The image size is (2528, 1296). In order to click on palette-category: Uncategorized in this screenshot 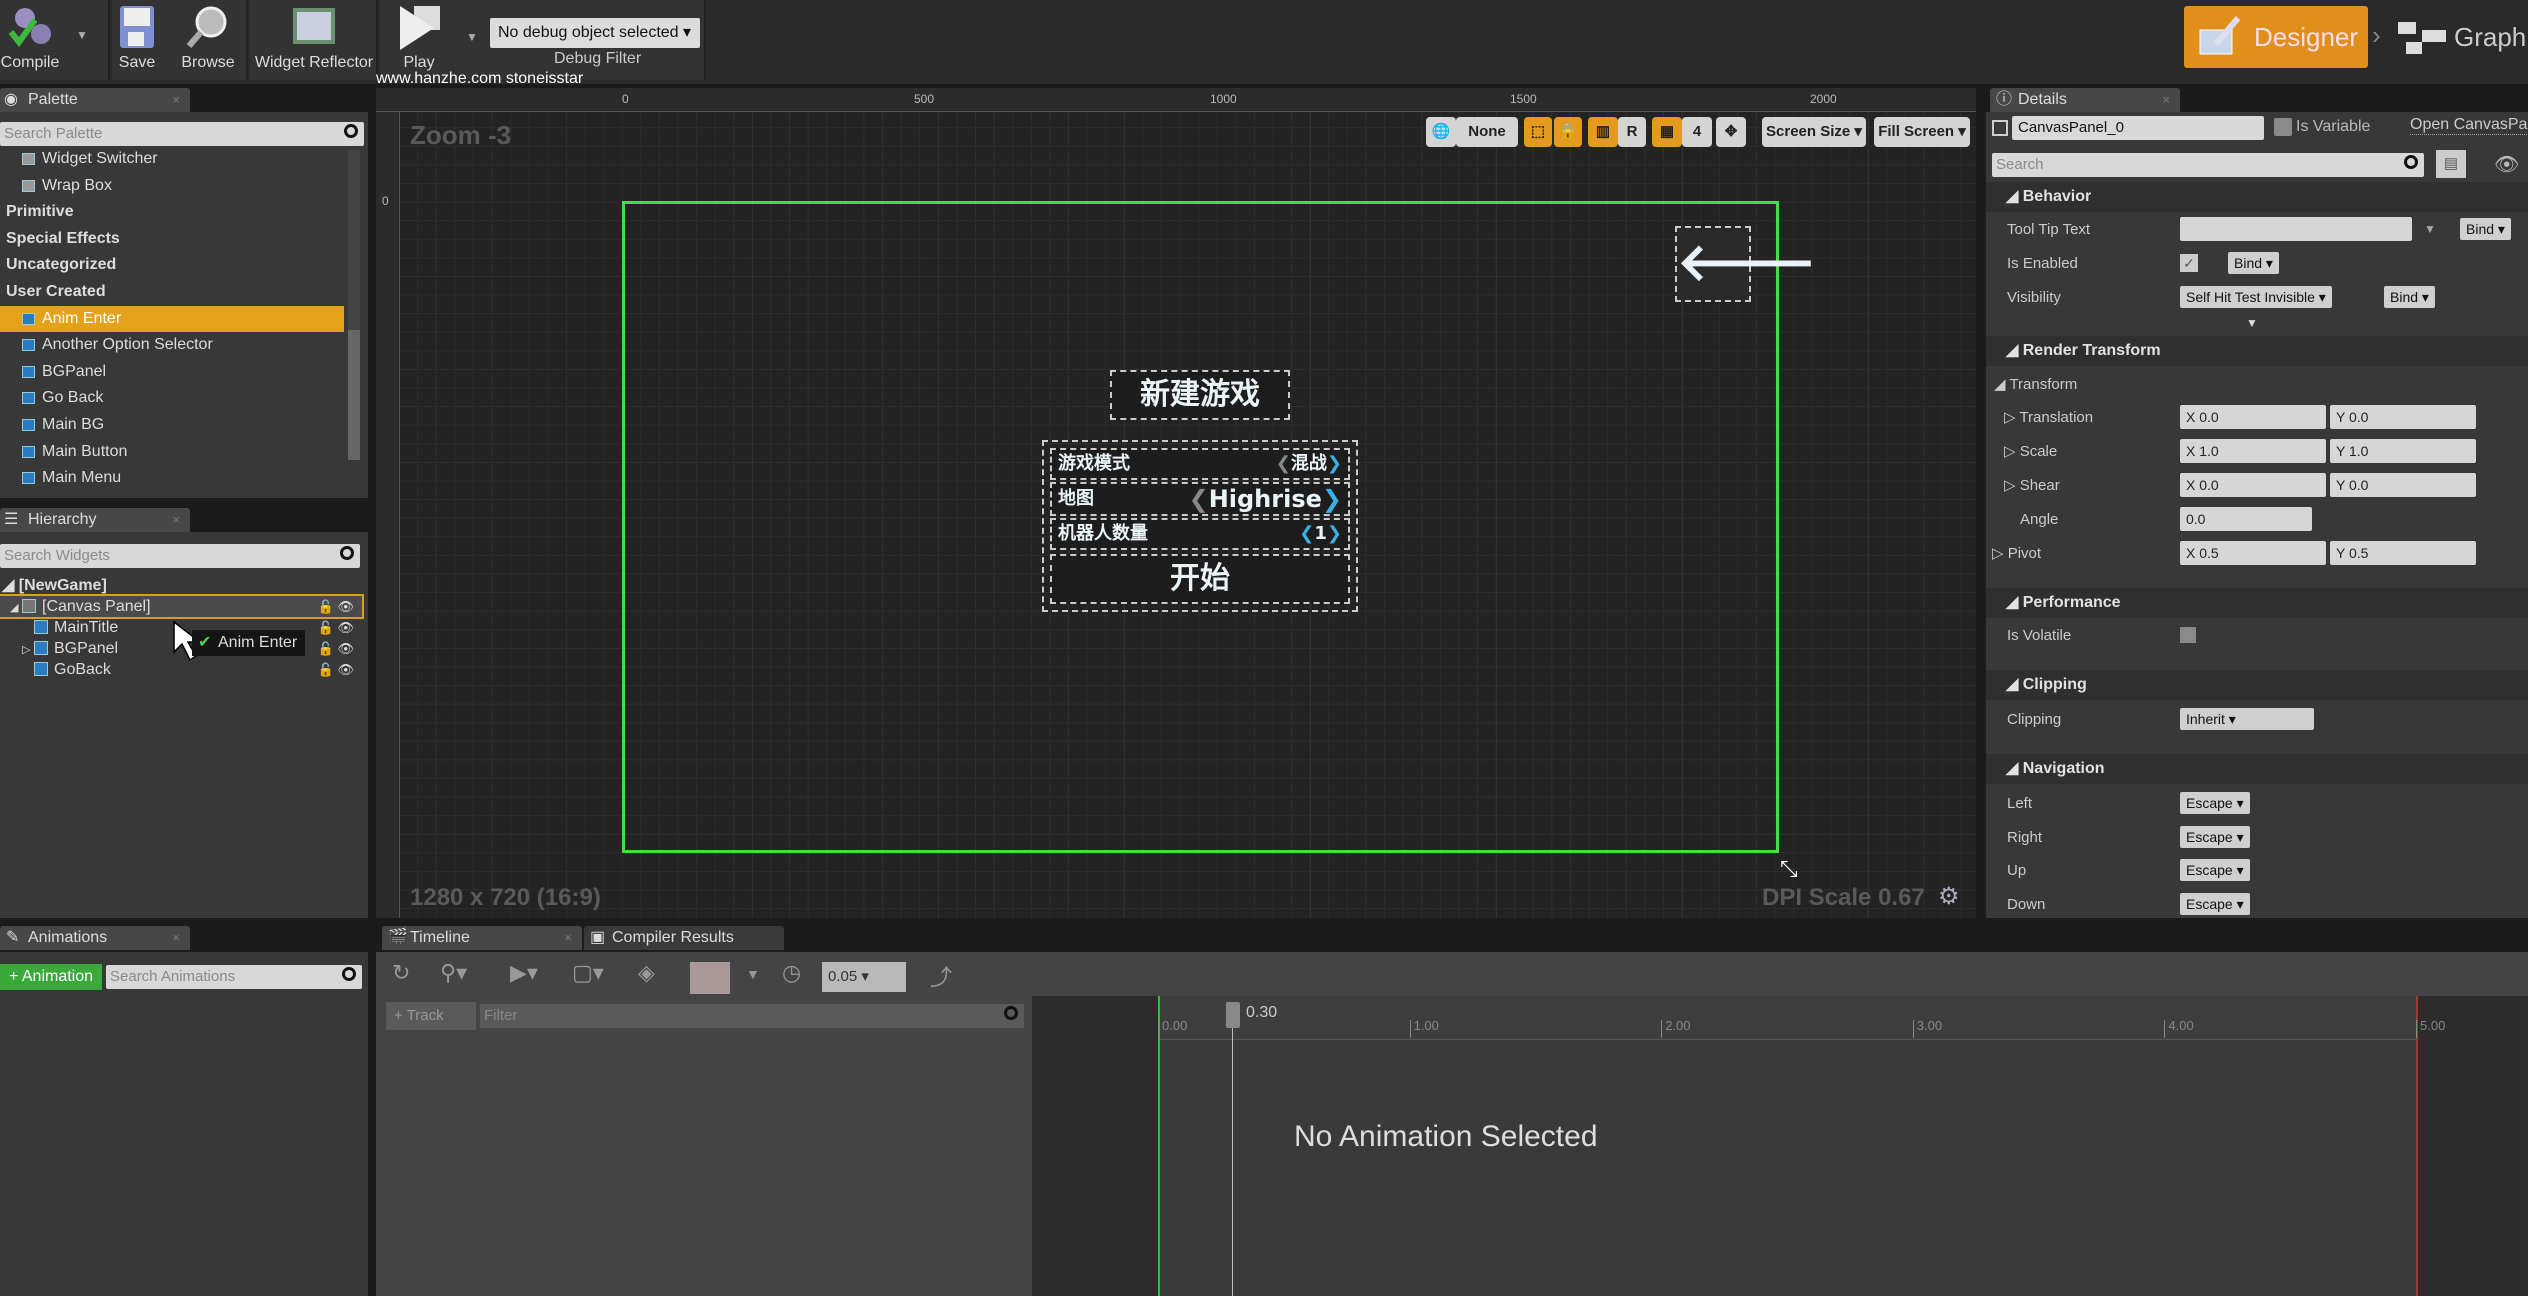, I will do `click(172, 265)`.